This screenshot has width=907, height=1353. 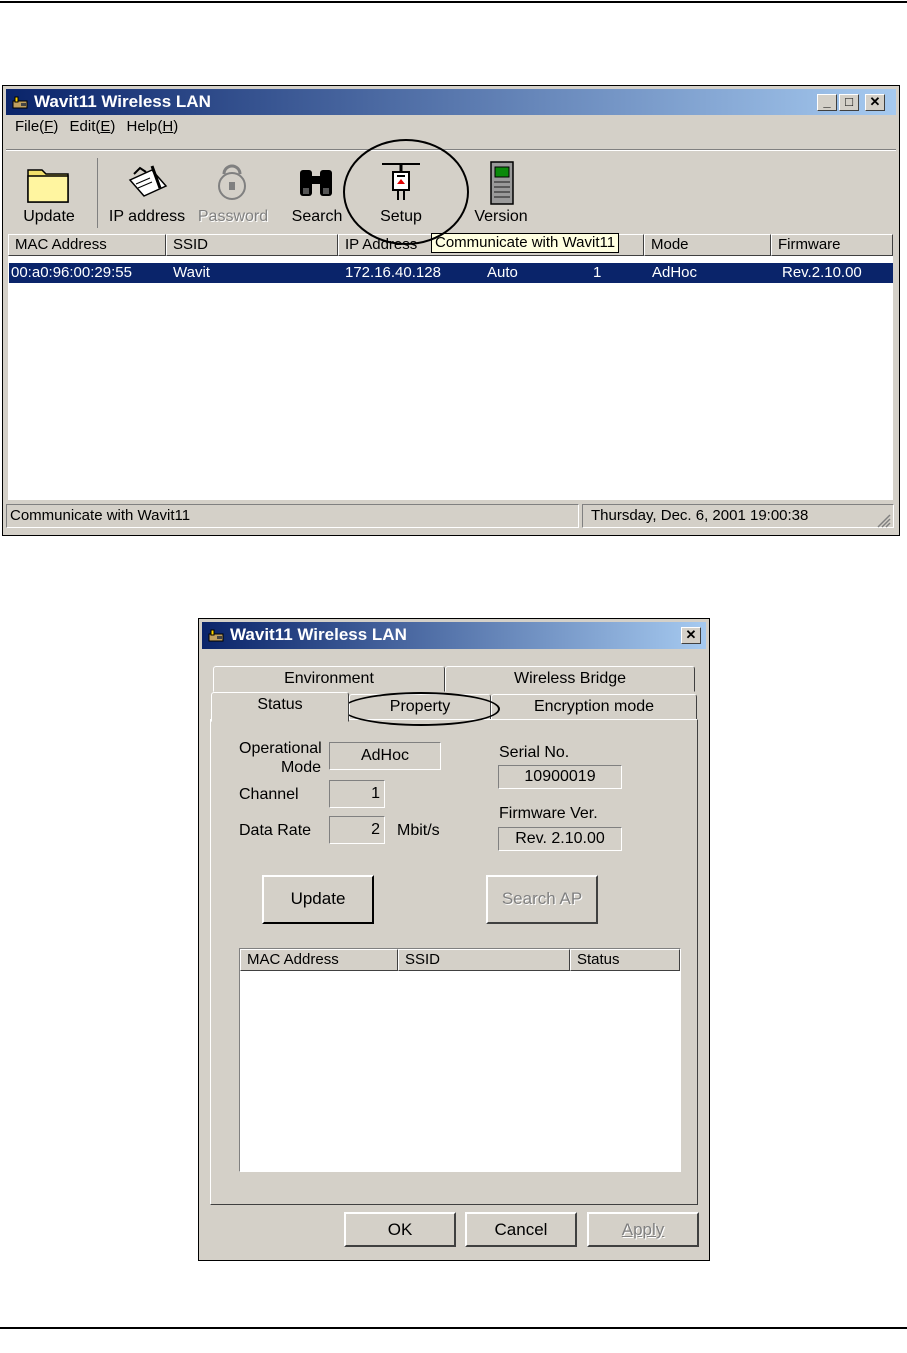 What do you see at coordinates (454, 635) in the screenshot?
I see `dialog-title-bar: Wavit11 Wireless LAN ✕` at bounding box center [454, 635].